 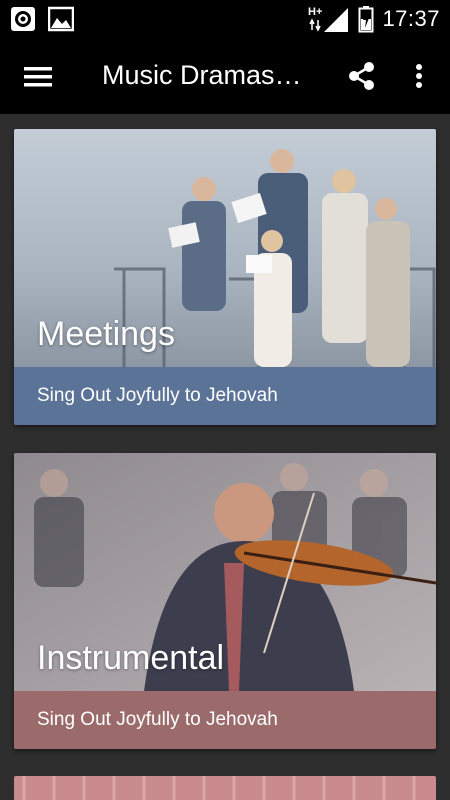 I want to click on status-bar: H+ 17:37, so click(x=225, y=19).